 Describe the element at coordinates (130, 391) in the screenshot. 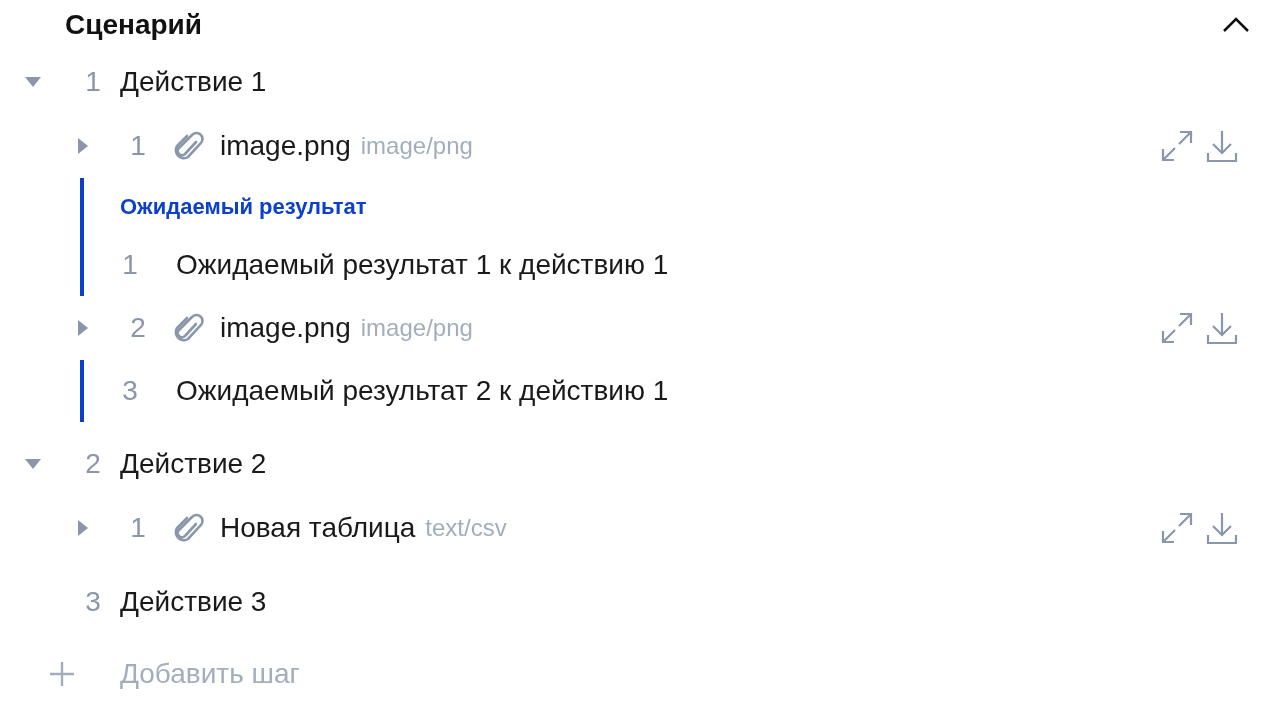

I see `result-number: 3` at that location.